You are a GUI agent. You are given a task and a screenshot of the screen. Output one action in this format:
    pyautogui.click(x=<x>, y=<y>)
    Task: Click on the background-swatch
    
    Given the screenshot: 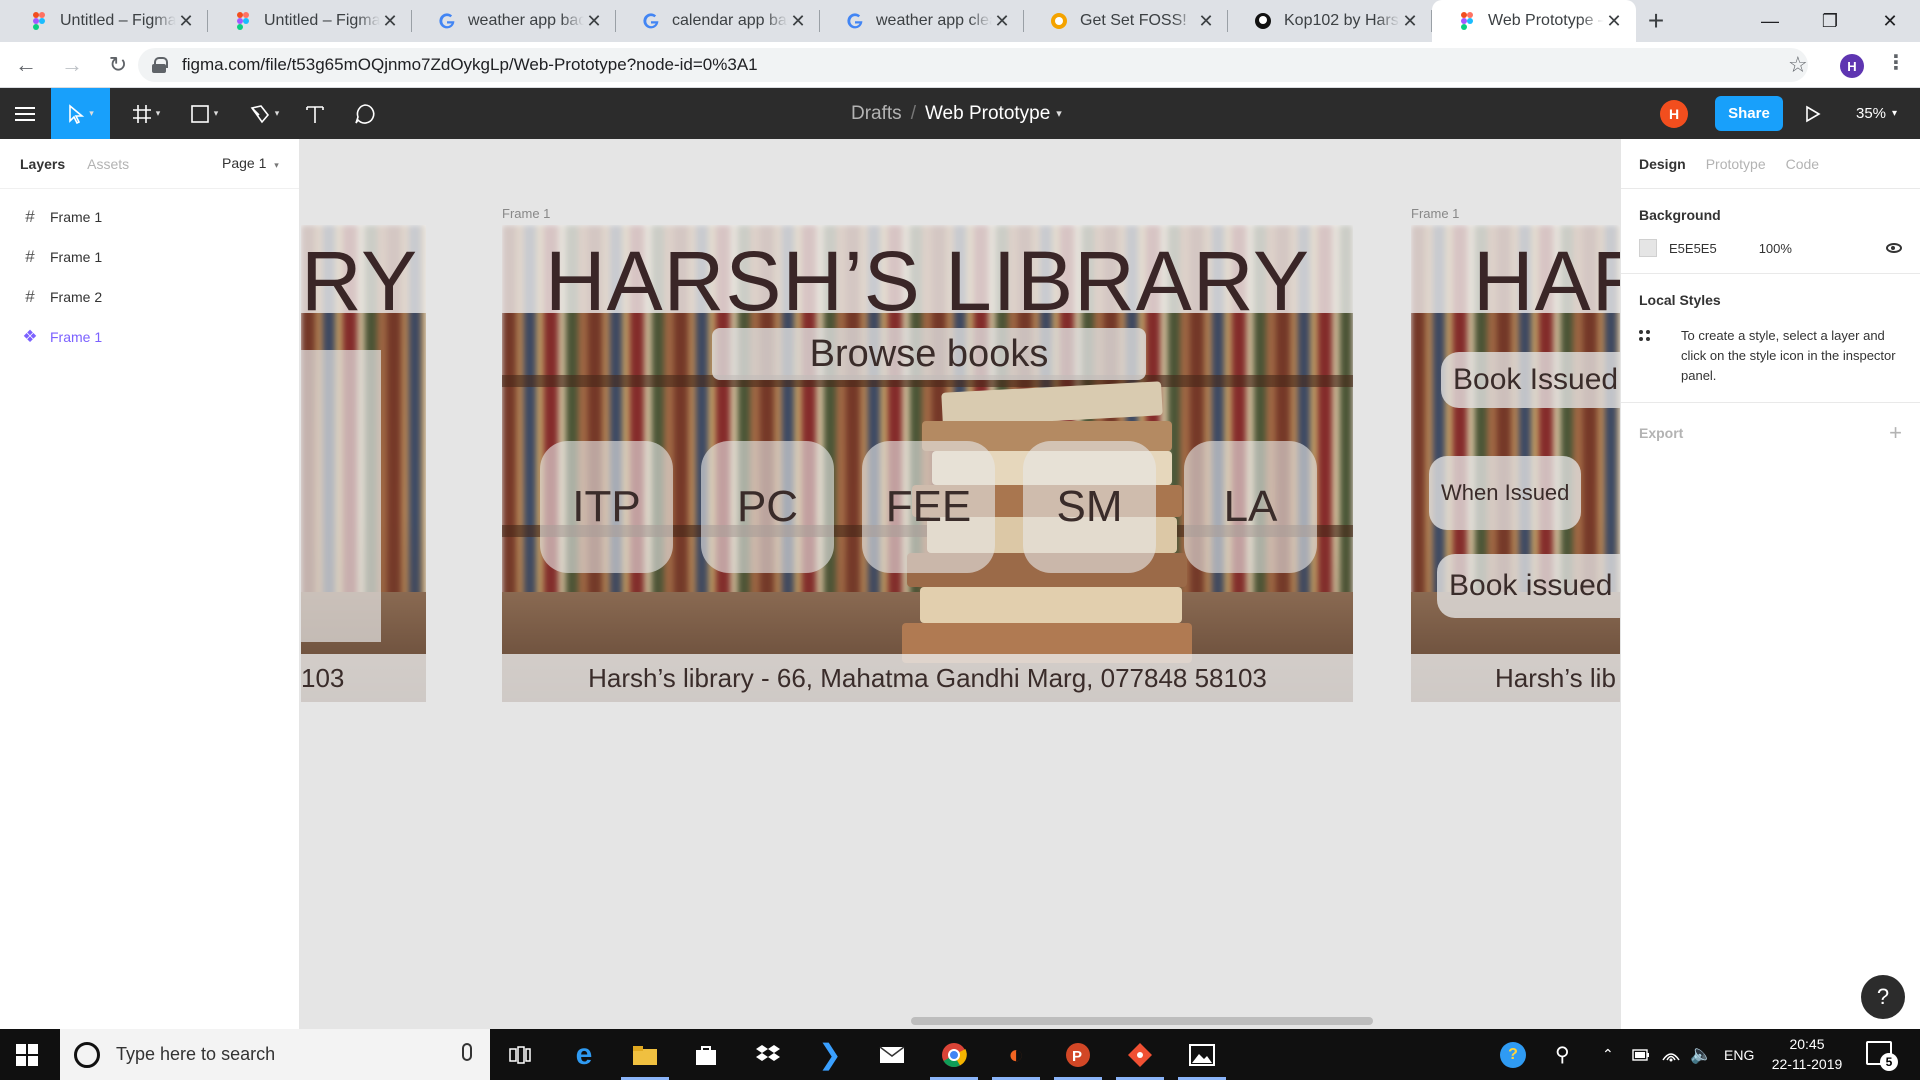 What is the action you would take?
    pyautogui.click(x=1648, y=248)
    